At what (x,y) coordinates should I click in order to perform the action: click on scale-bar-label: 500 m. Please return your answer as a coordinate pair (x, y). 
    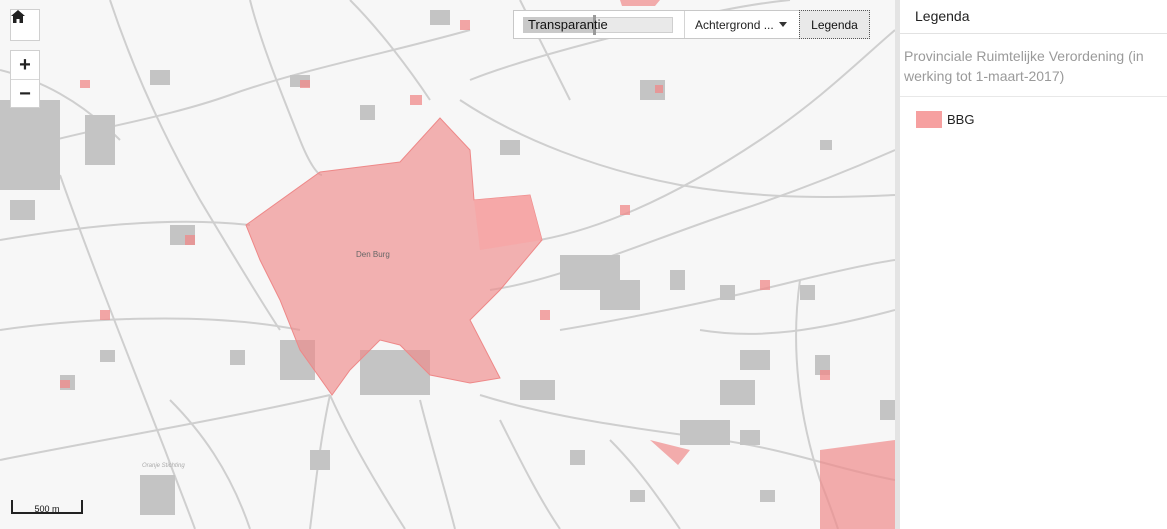
    Looking at the image, I should click on (47, 509).